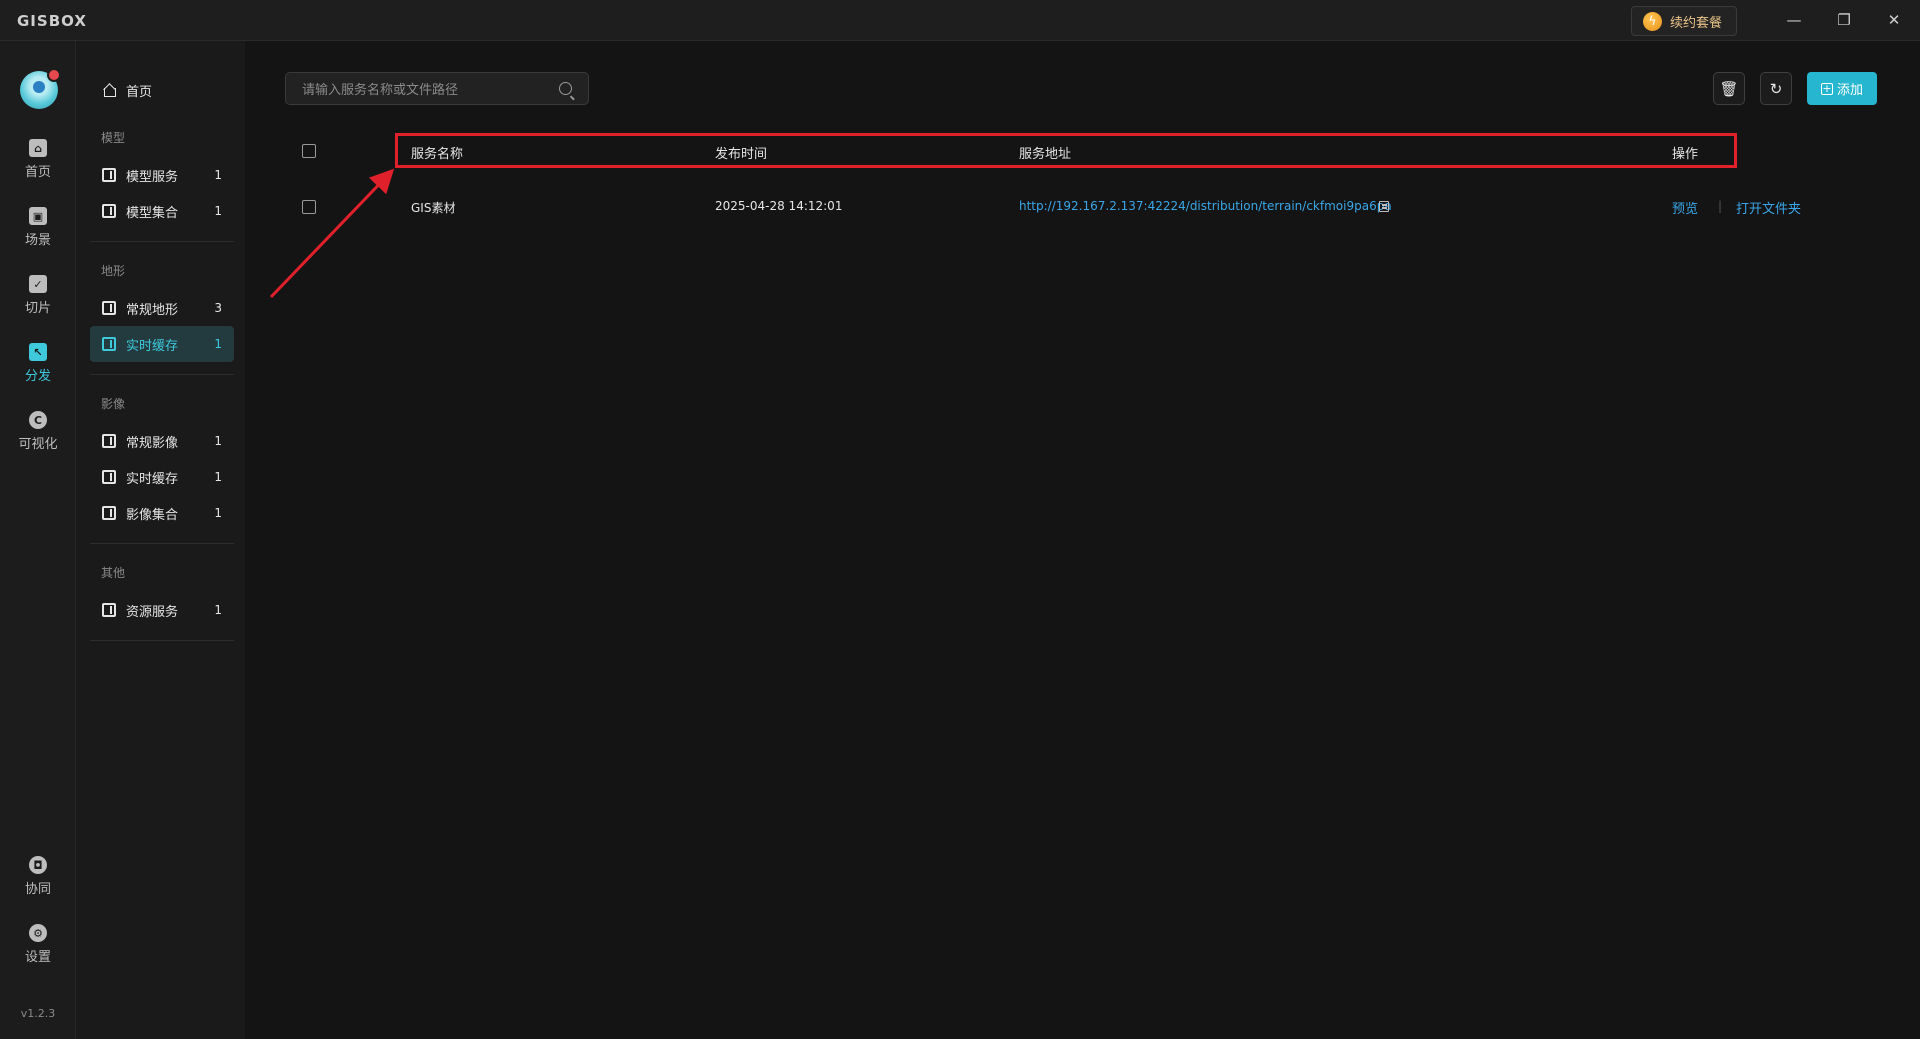  I want to click on sidebar-item-imagery-regular: 常规影像 1, so click(162, 441).